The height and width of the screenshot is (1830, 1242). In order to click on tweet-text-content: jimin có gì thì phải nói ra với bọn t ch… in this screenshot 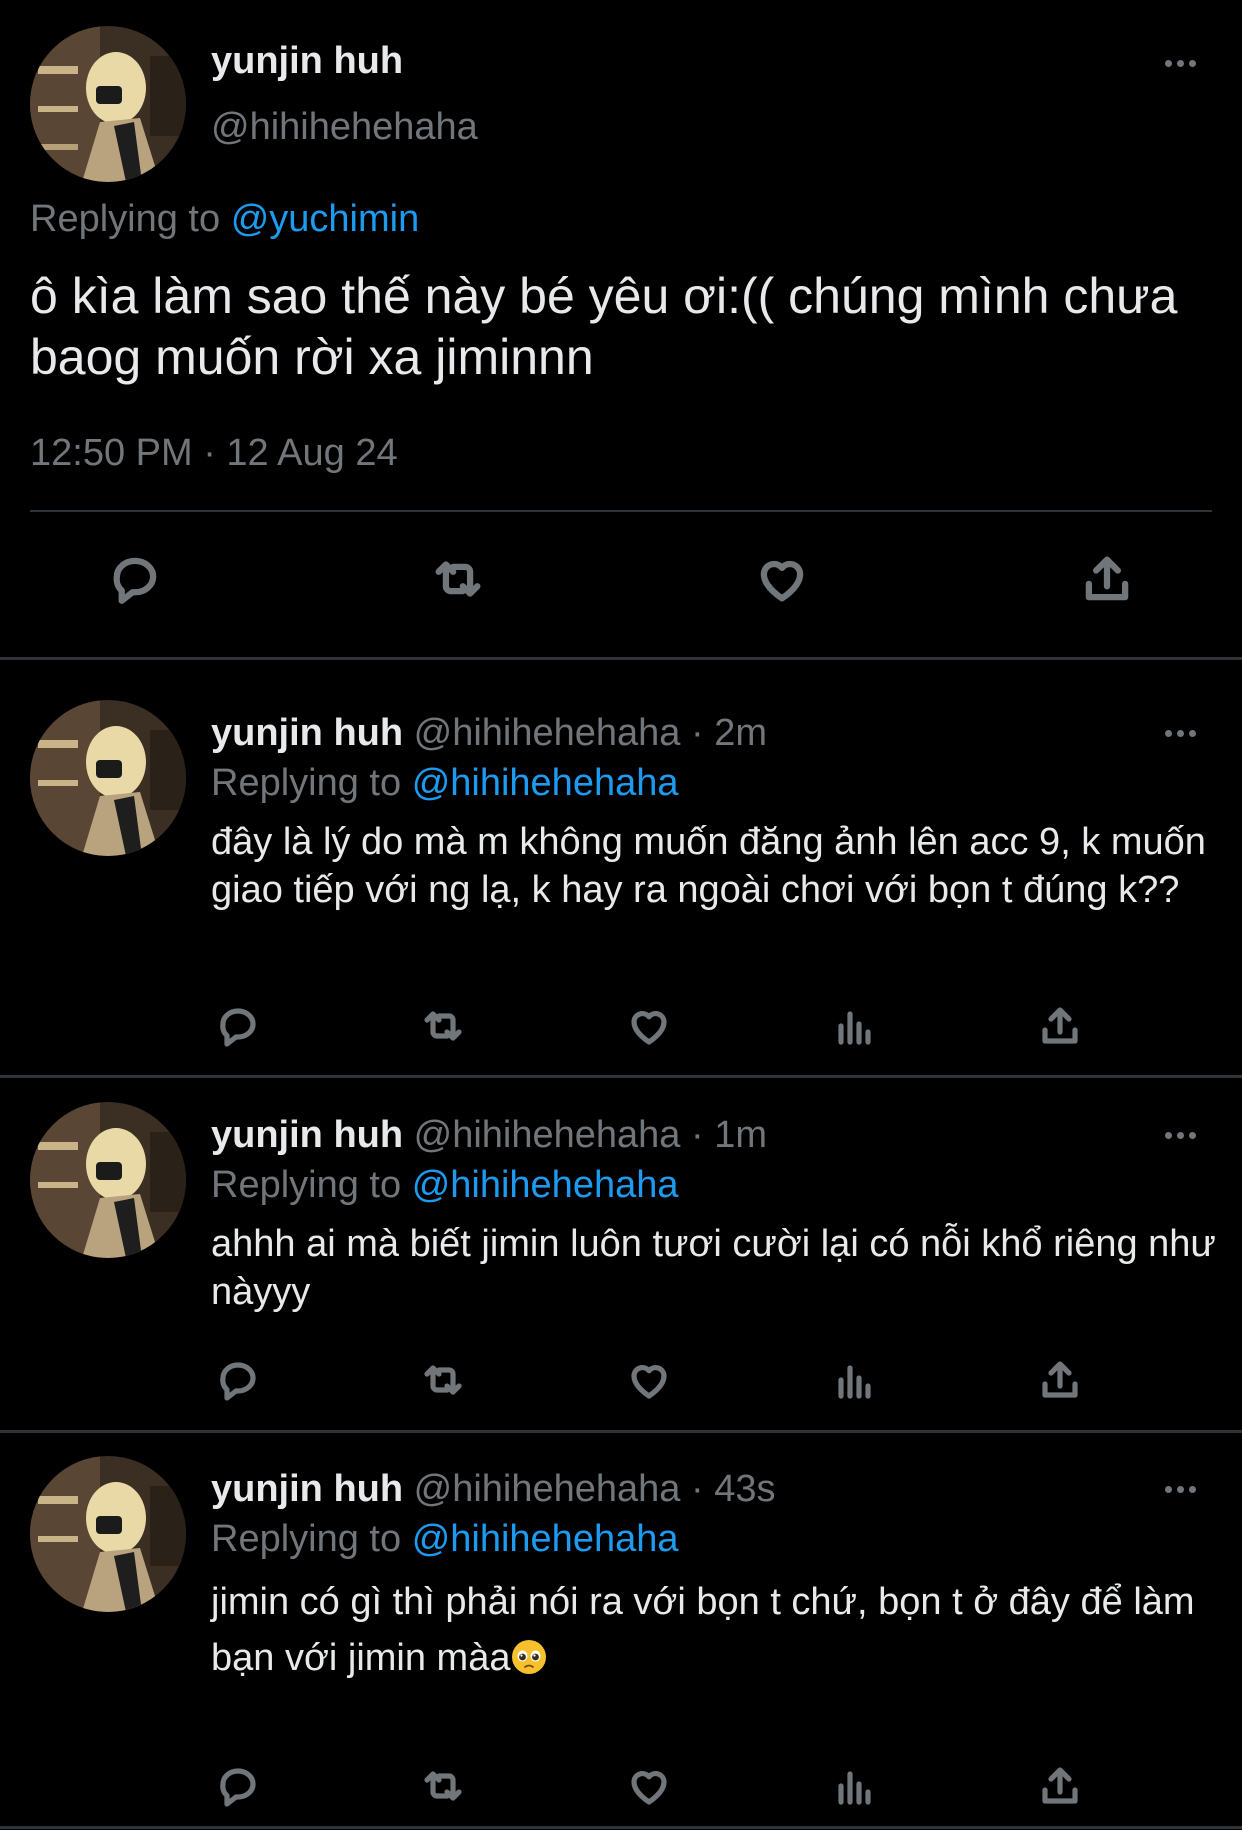, I will do `click(703, 1630)`.